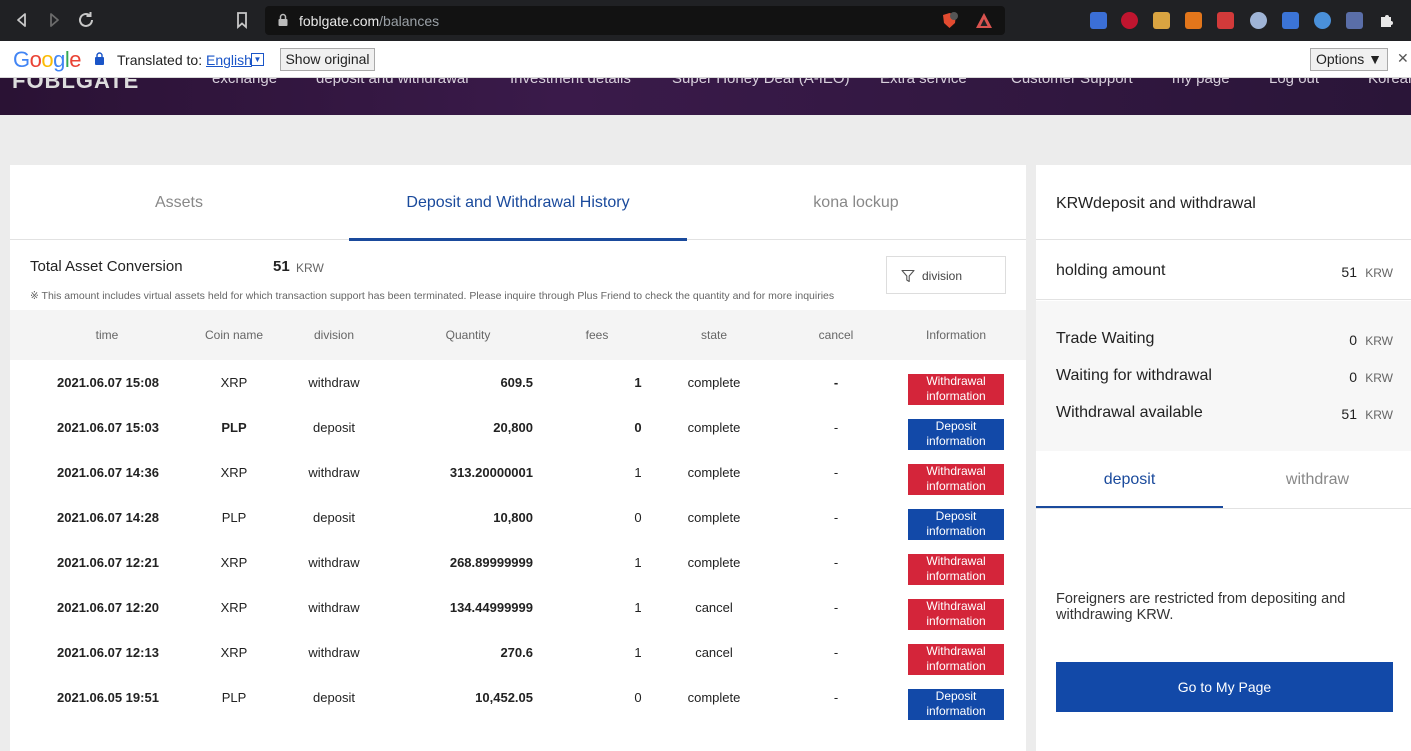 The image size is (1411, 751). Describe the element at coordinates (942, 276) in the screenshot. I see `filter-label: division` at that location.